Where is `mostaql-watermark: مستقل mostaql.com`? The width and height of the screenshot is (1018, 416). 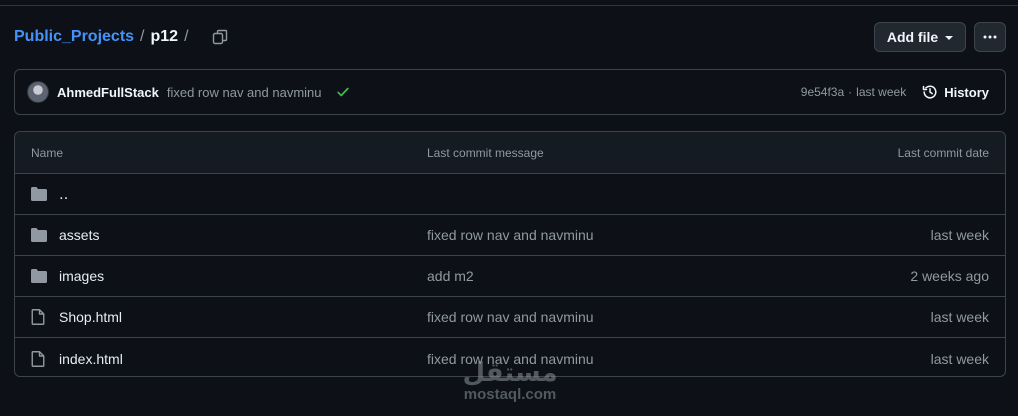 mostaql-watermark: مستقل mostaql.com is located at coordinates (510, 381).